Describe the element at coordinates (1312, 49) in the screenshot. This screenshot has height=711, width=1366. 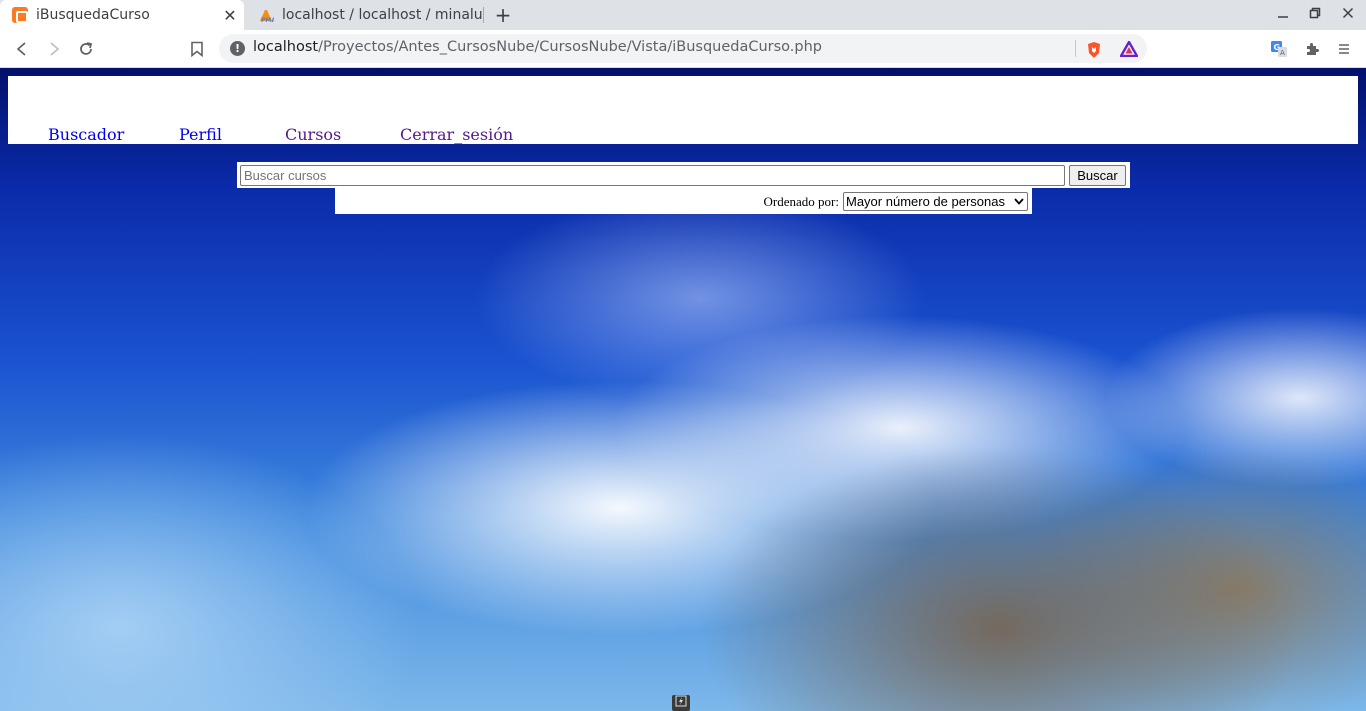
I see `extensions-icon` at that location.